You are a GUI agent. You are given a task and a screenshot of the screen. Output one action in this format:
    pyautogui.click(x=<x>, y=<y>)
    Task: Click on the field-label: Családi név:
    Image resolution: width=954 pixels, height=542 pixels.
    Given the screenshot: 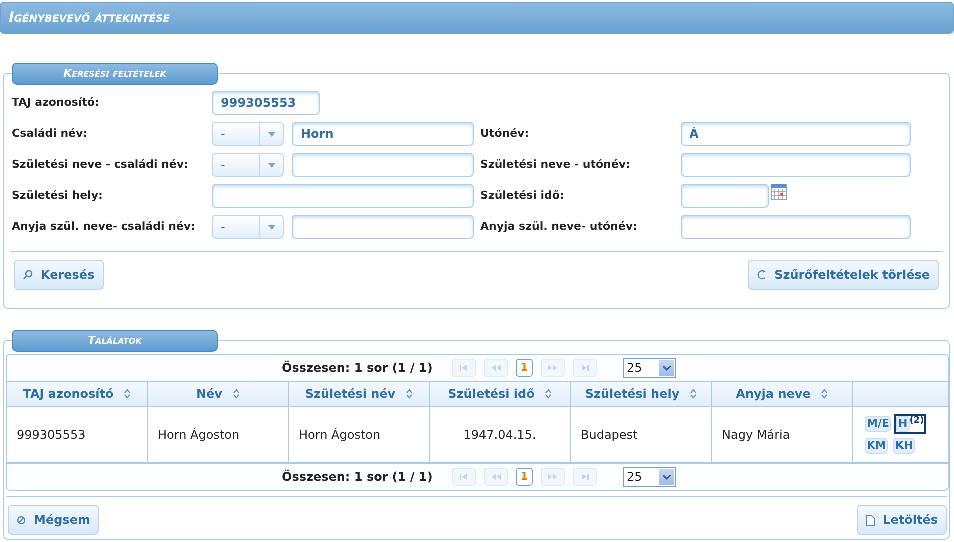 What is the action you would take?
    pyautogui.click(x=50, y=133)
    